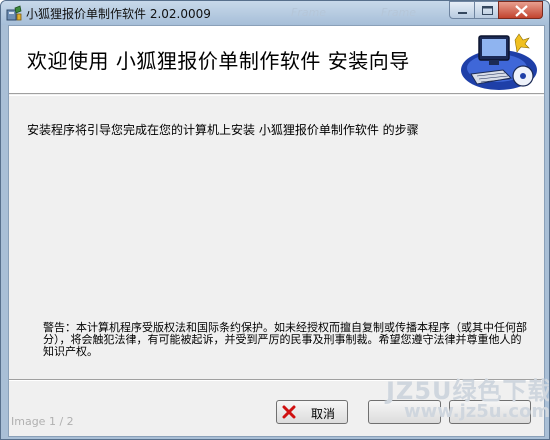 Image resolution: width=550 pixels, height=440 pixels. What do you see at coordinates (477, 411) in the screenshot?
I see `watermark-url: www.jz5u.com` at bounding box center [477, 411].